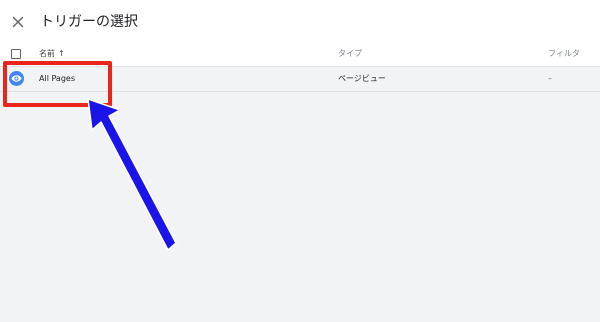  I want to click on trigger-name: All Pages, so click(57, 78).